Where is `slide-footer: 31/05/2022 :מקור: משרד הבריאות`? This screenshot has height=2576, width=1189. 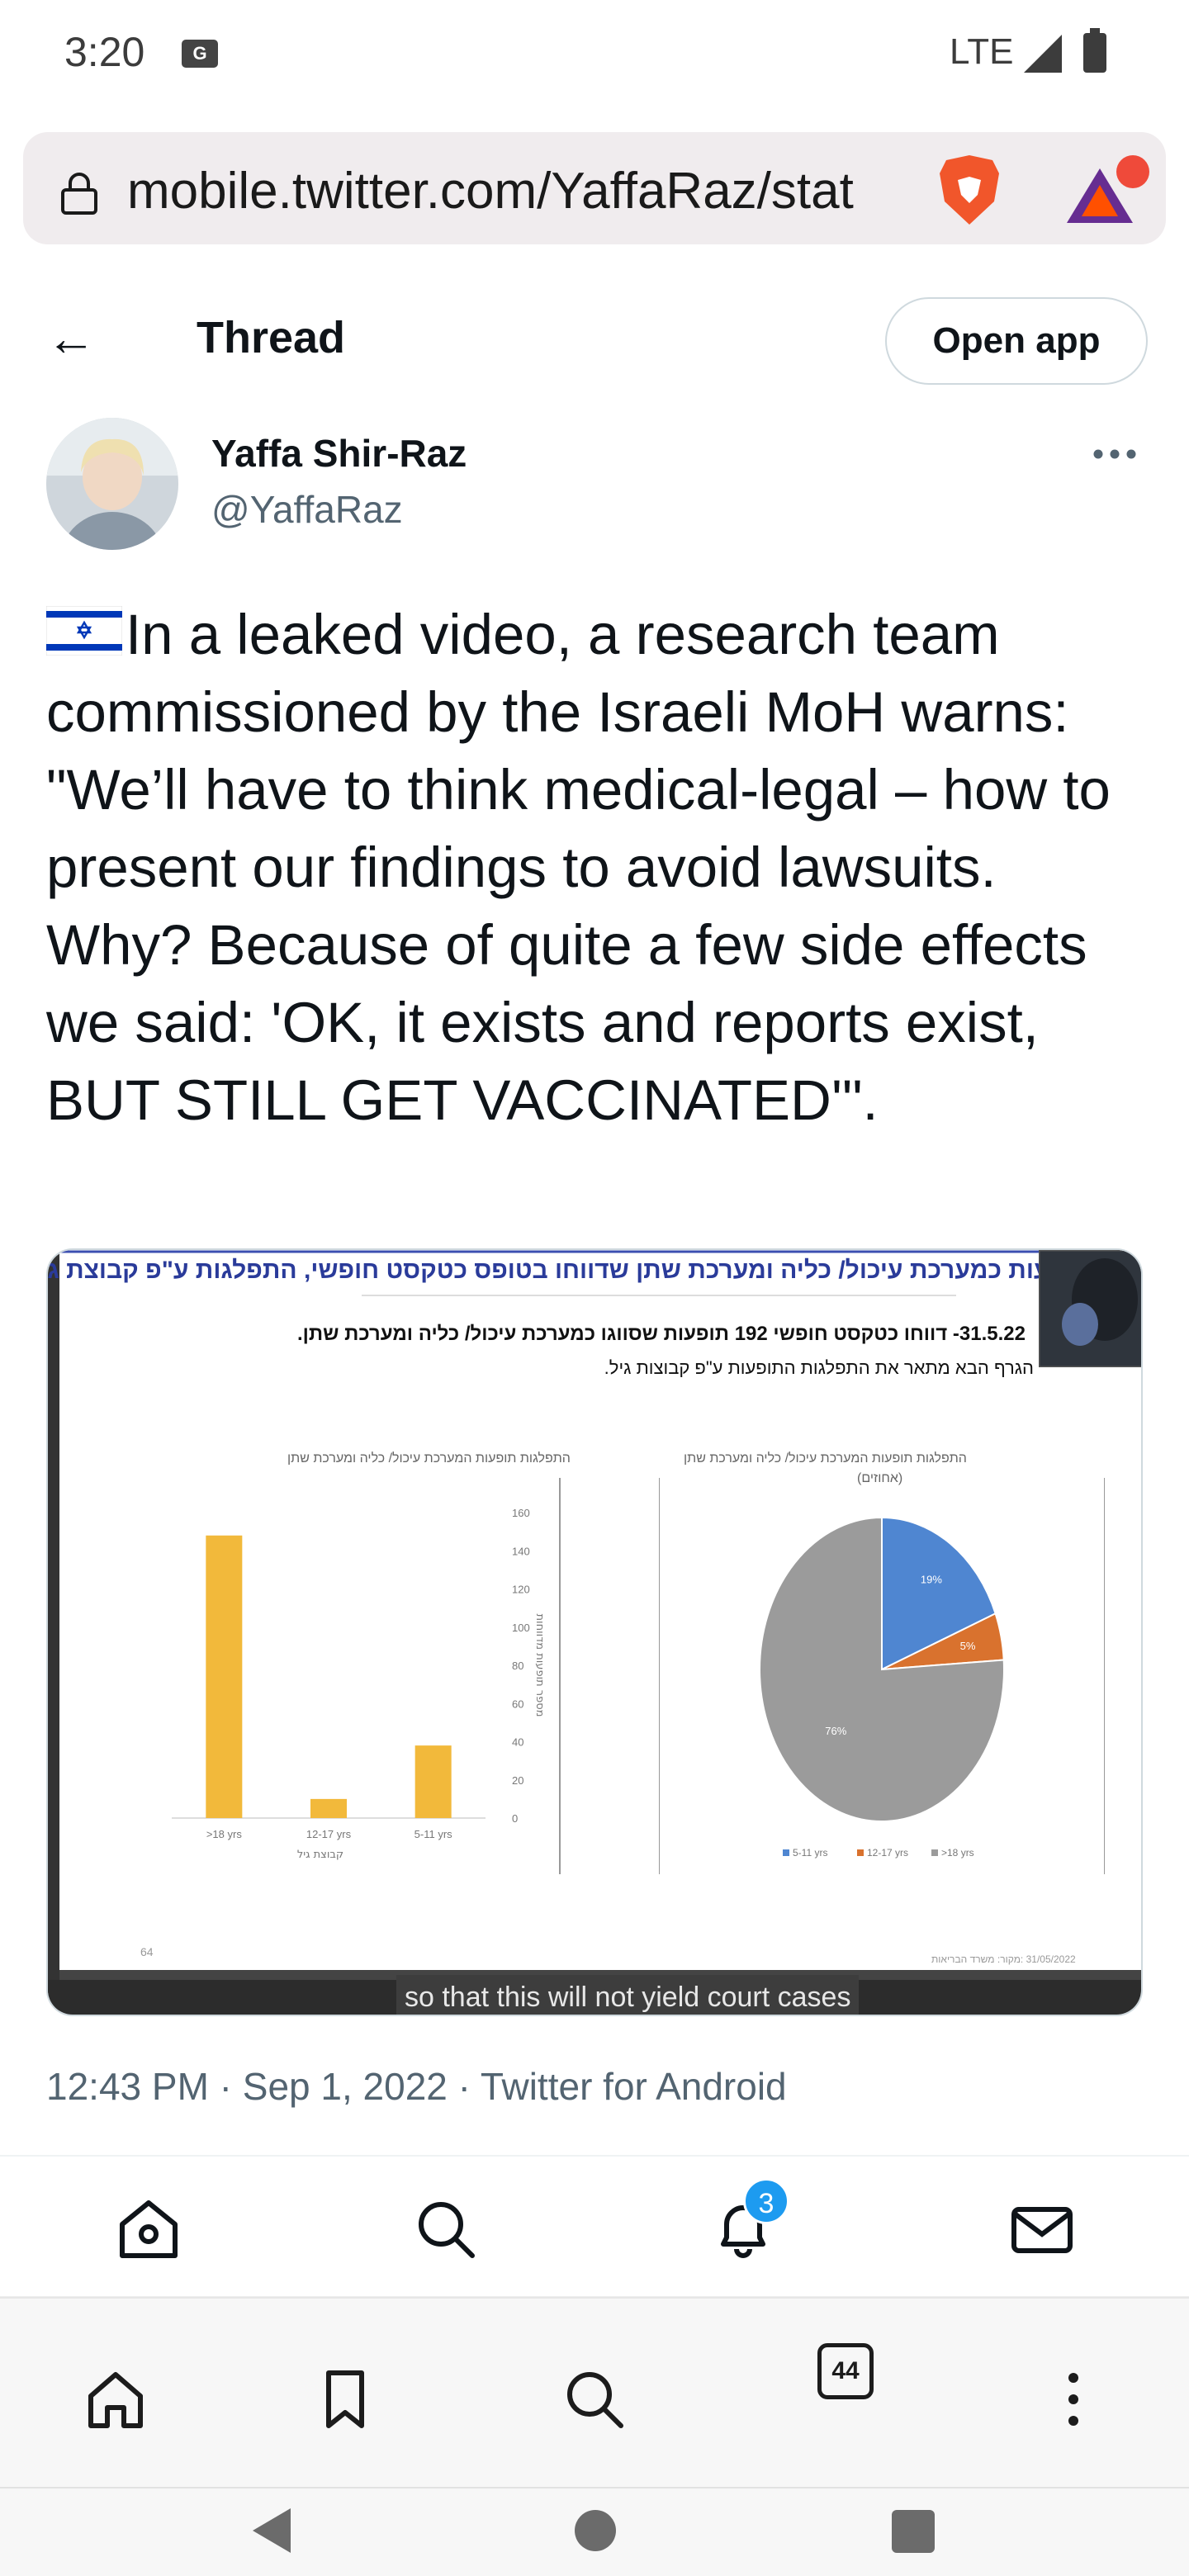 slide-footer: 31/05/2022 :מקור: משרד הבריאות is located at coordinates (1003, 1959).